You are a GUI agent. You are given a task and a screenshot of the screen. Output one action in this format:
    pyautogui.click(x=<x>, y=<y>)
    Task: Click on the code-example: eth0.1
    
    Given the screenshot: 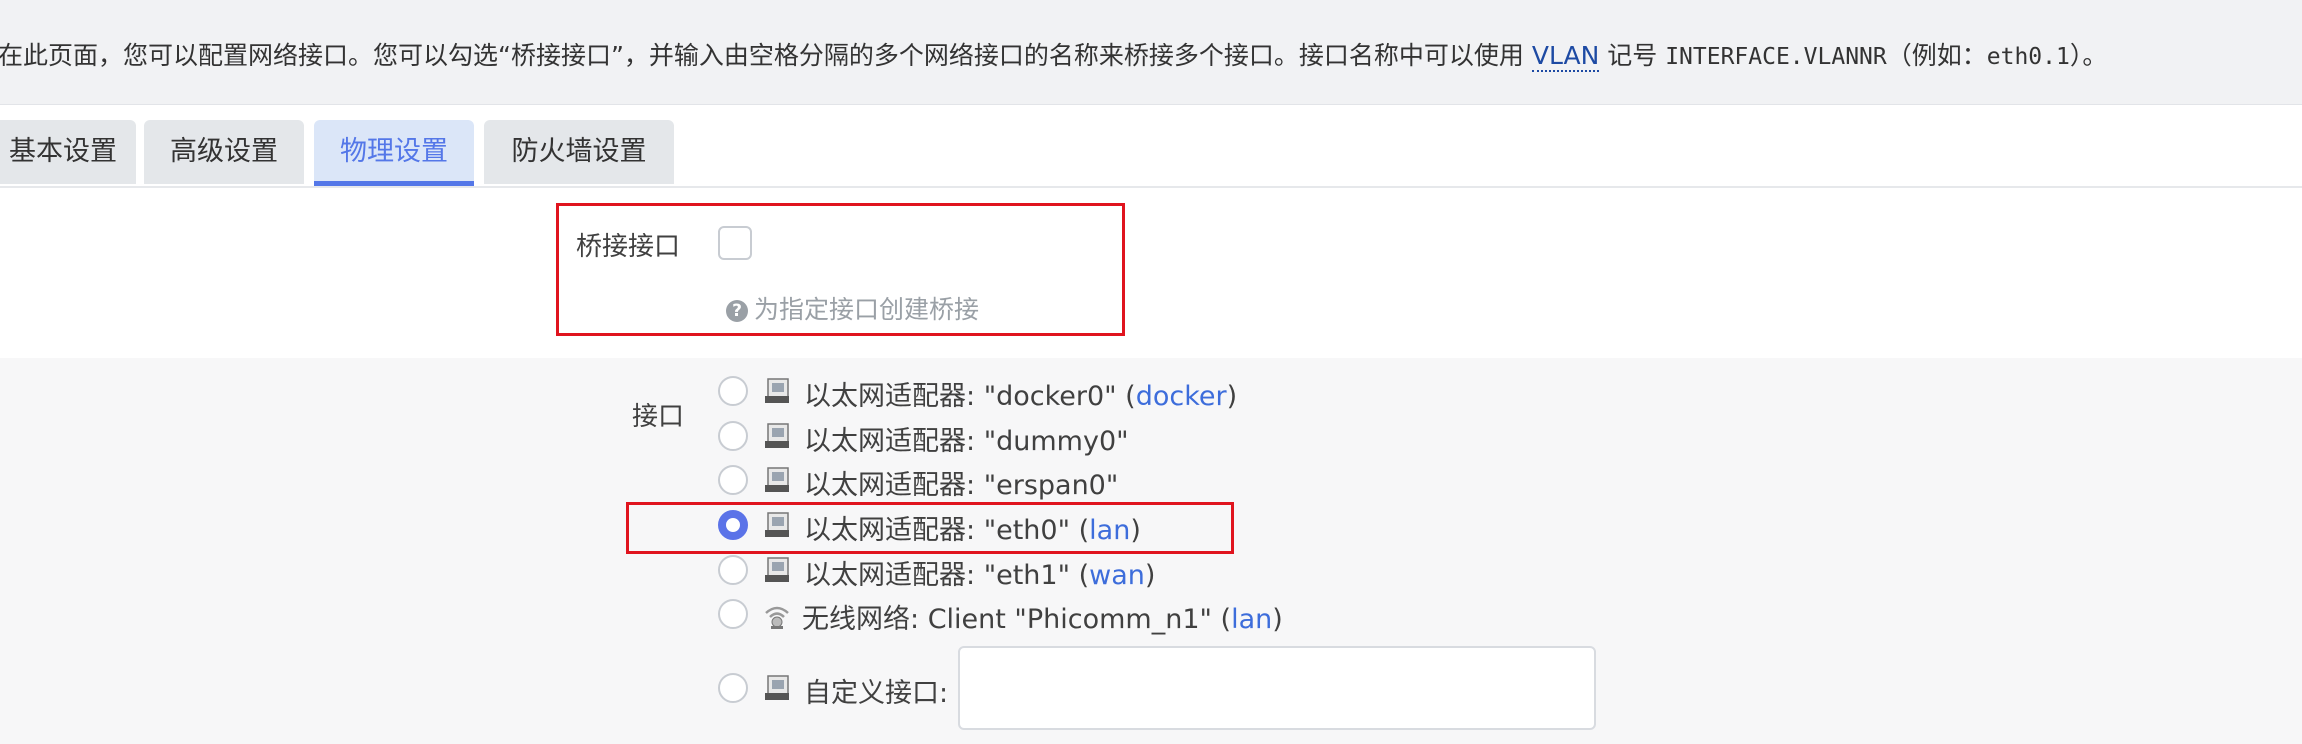 What is the action you would take?
    pyautogui.click(x=2028, y=57)
    